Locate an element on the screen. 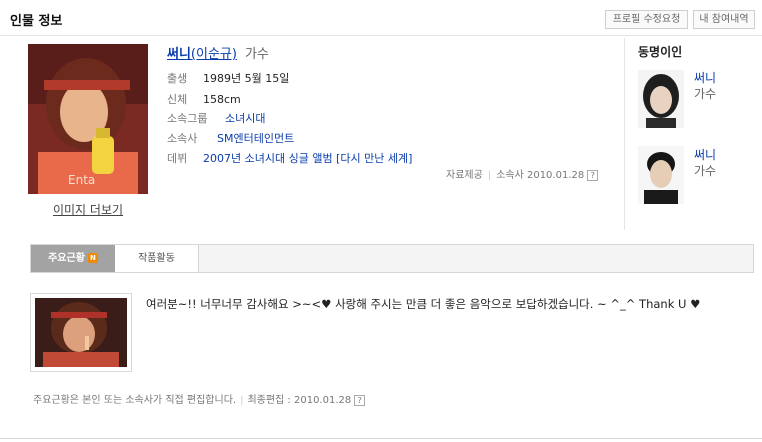 The width and height of the screenshot is (762, 442). same-name-title: 동명이인 is located at coordinates (660, 52).